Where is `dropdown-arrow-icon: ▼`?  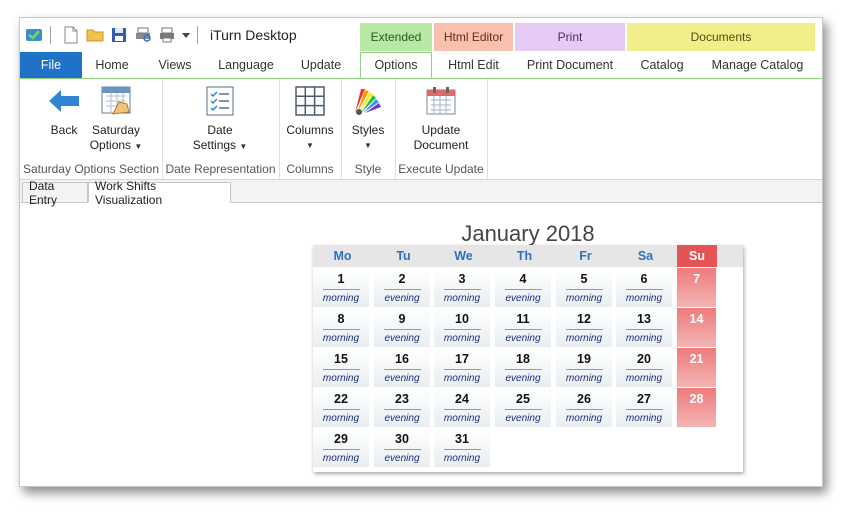 dropdown-arrow-icon: ▼ is located at coordinates (138, 146).